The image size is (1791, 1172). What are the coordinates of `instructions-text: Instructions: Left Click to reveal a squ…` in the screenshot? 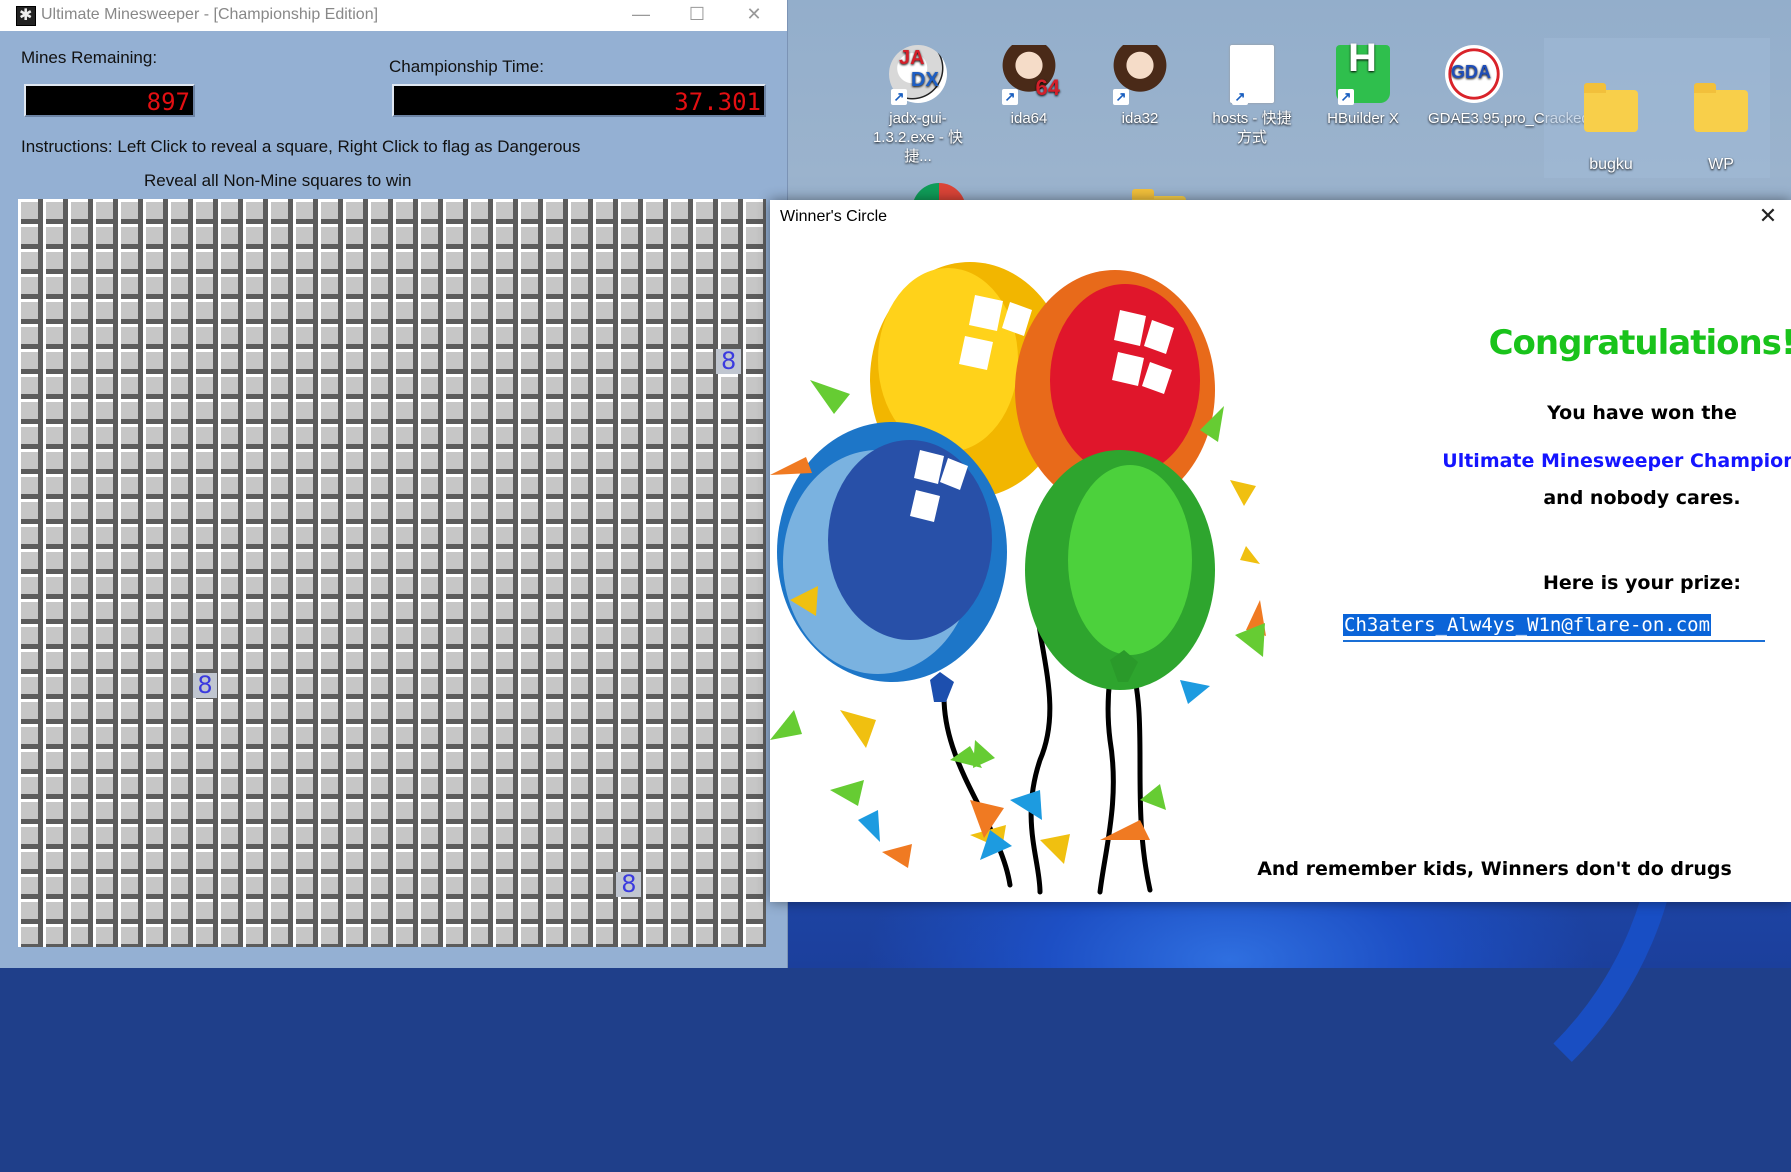 It's located at (301, 146).